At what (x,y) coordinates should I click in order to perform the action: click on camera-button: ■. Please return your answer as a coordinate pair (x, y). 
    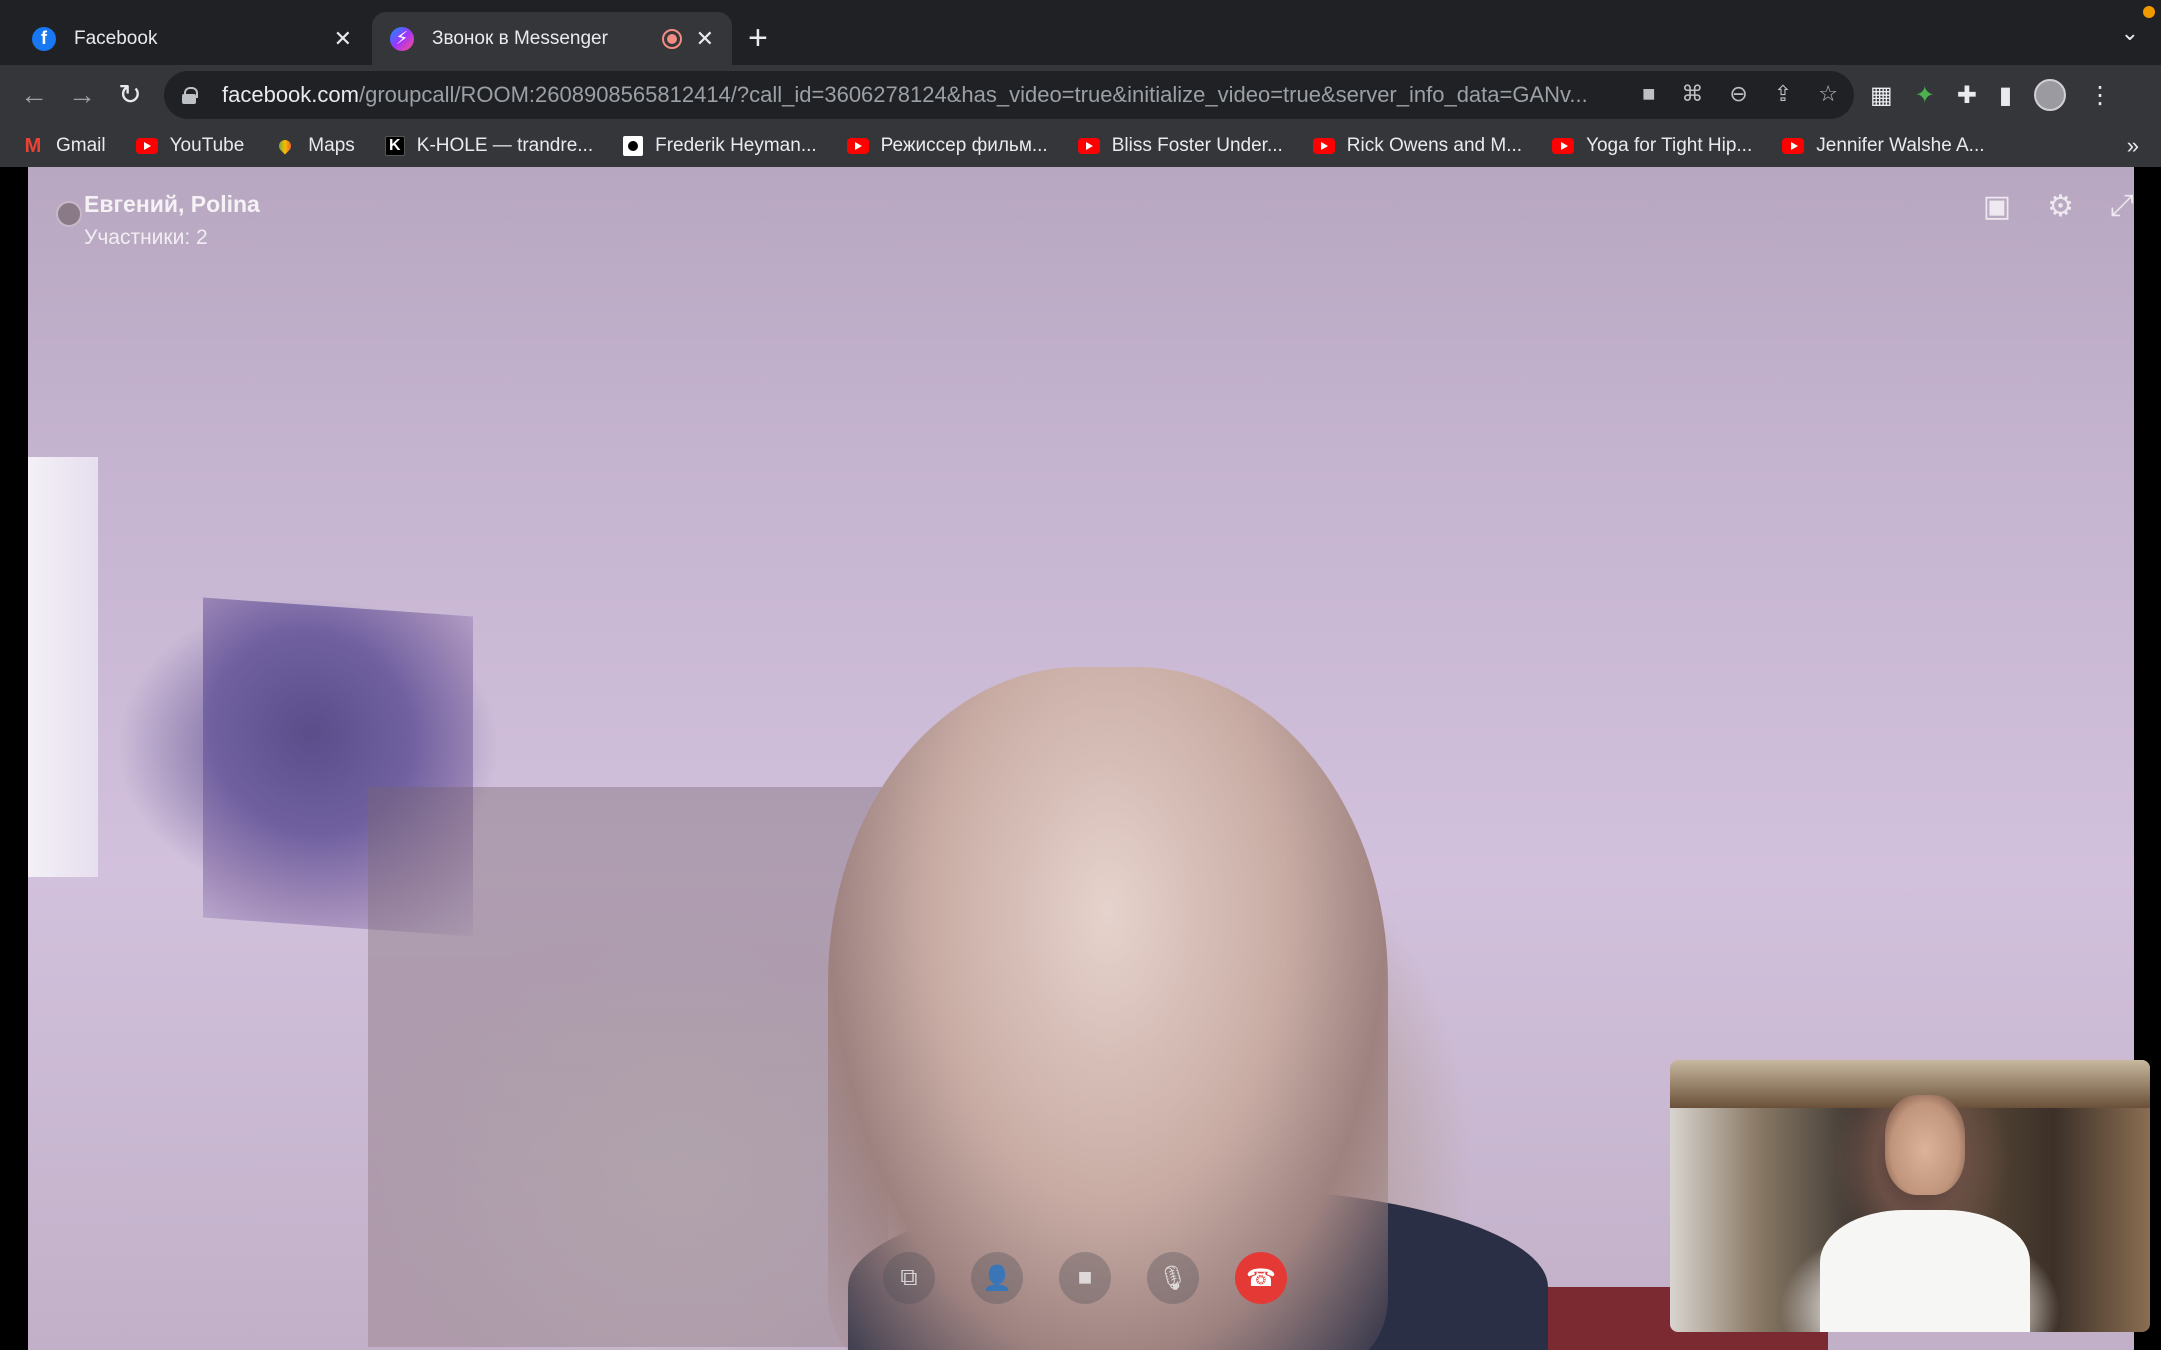
    Looking at the image, I should click on (1085, 1278).